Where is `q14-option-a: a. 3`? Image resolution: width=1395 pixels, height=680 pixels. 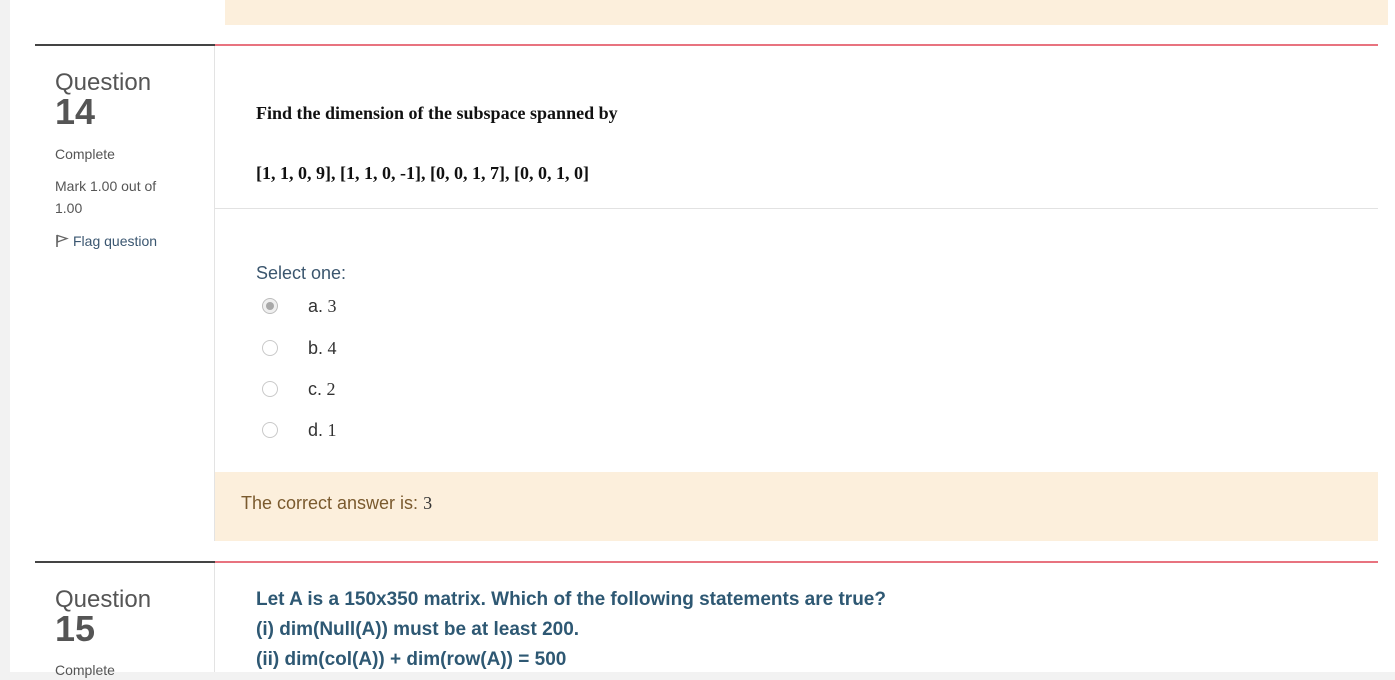 q14-option-a: a. 3 is located at coordinates (299, 306).